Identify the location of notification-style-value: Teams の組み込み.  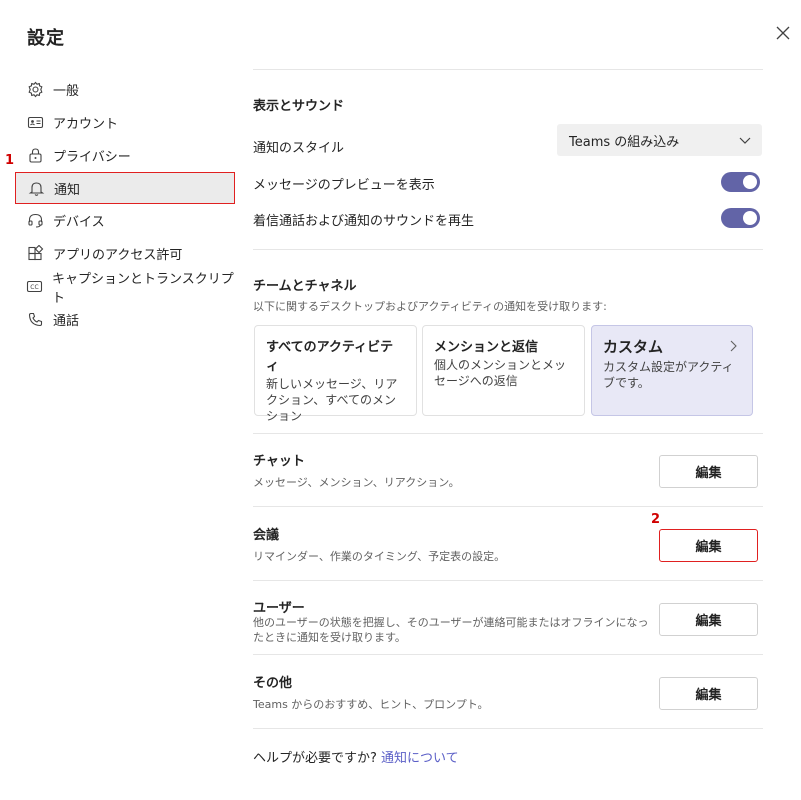
(624, 142).